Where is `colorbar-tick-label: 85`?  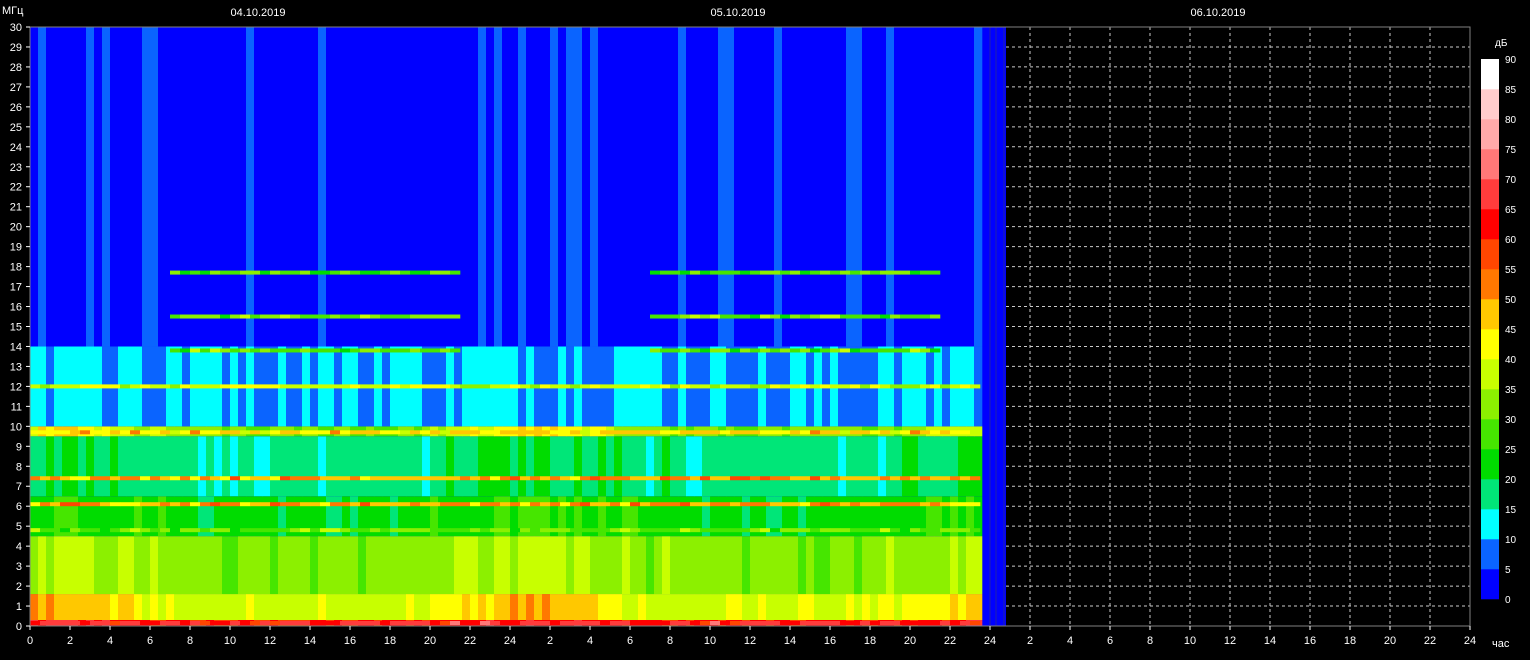
colorbar-tick-label: 85 is located at coordinates (1511, 90).